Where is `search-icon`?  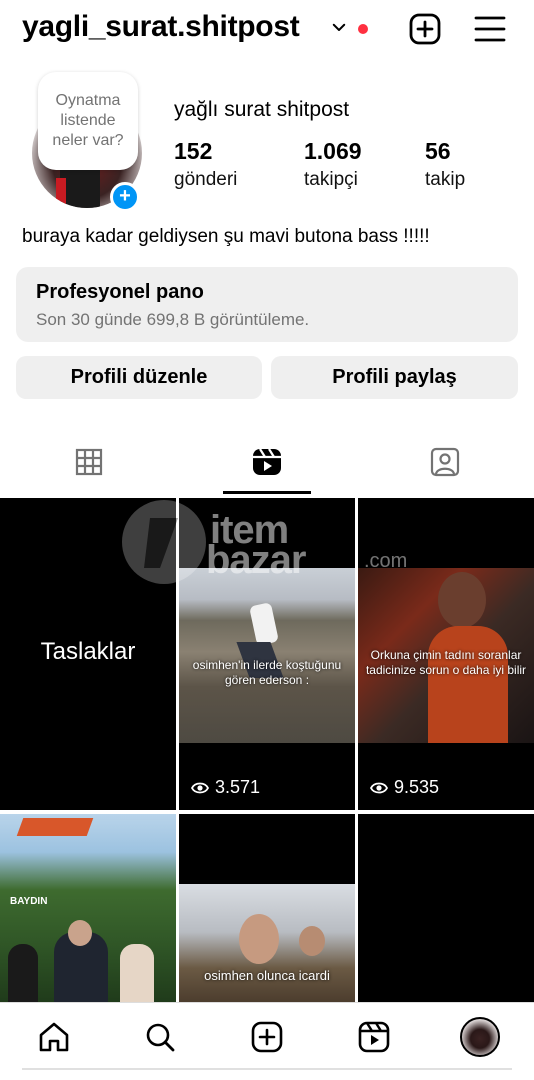 search-icon is located at coordinates (160, 1037).